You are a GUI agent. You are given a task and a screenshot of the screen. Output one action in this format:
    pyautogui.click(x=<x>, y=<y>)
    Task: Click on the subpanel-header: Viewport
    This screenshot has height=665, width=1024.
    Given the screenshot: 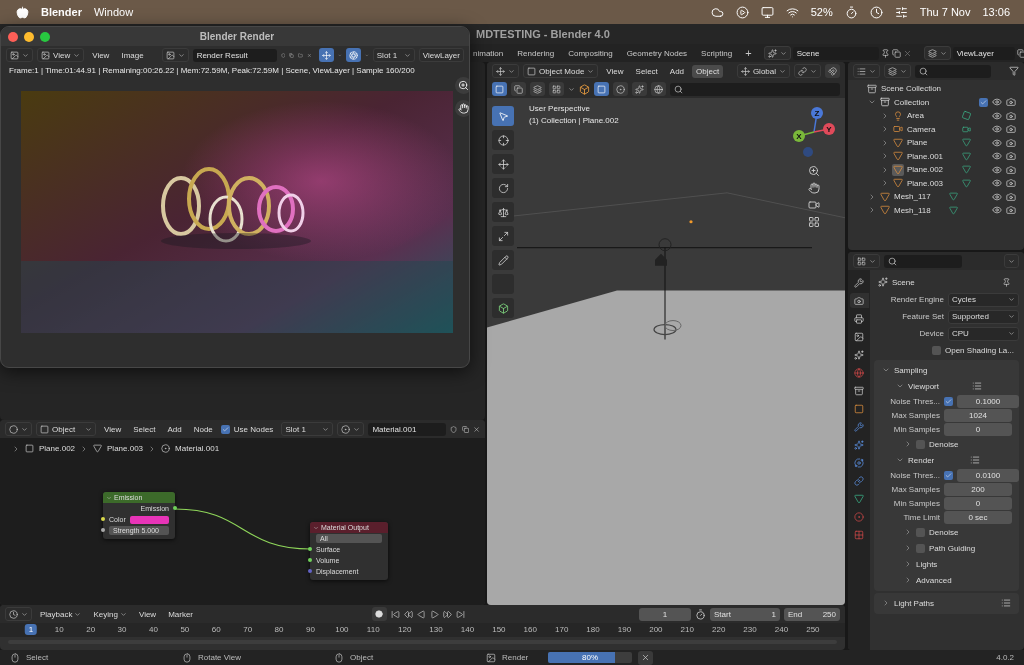 What is the action you would take?
    pyautogui.click(x=946, y=386)
    